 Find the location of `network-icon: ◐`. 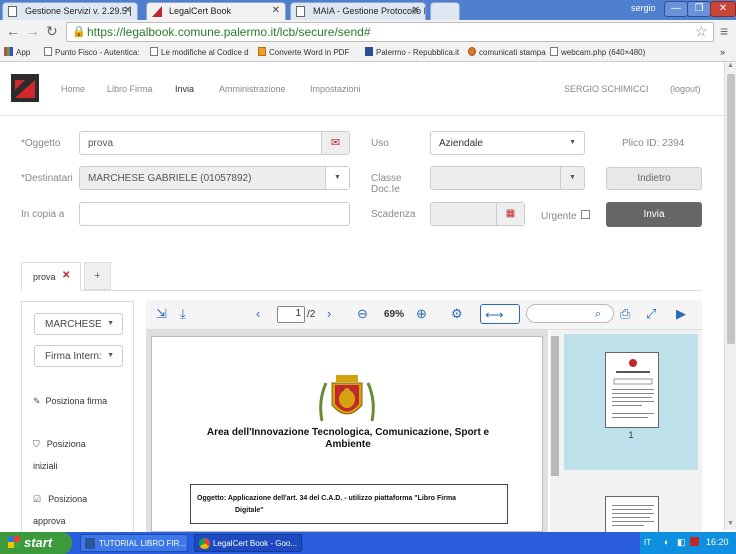

network-icon: ◐ is located at coordinates (666, 542).